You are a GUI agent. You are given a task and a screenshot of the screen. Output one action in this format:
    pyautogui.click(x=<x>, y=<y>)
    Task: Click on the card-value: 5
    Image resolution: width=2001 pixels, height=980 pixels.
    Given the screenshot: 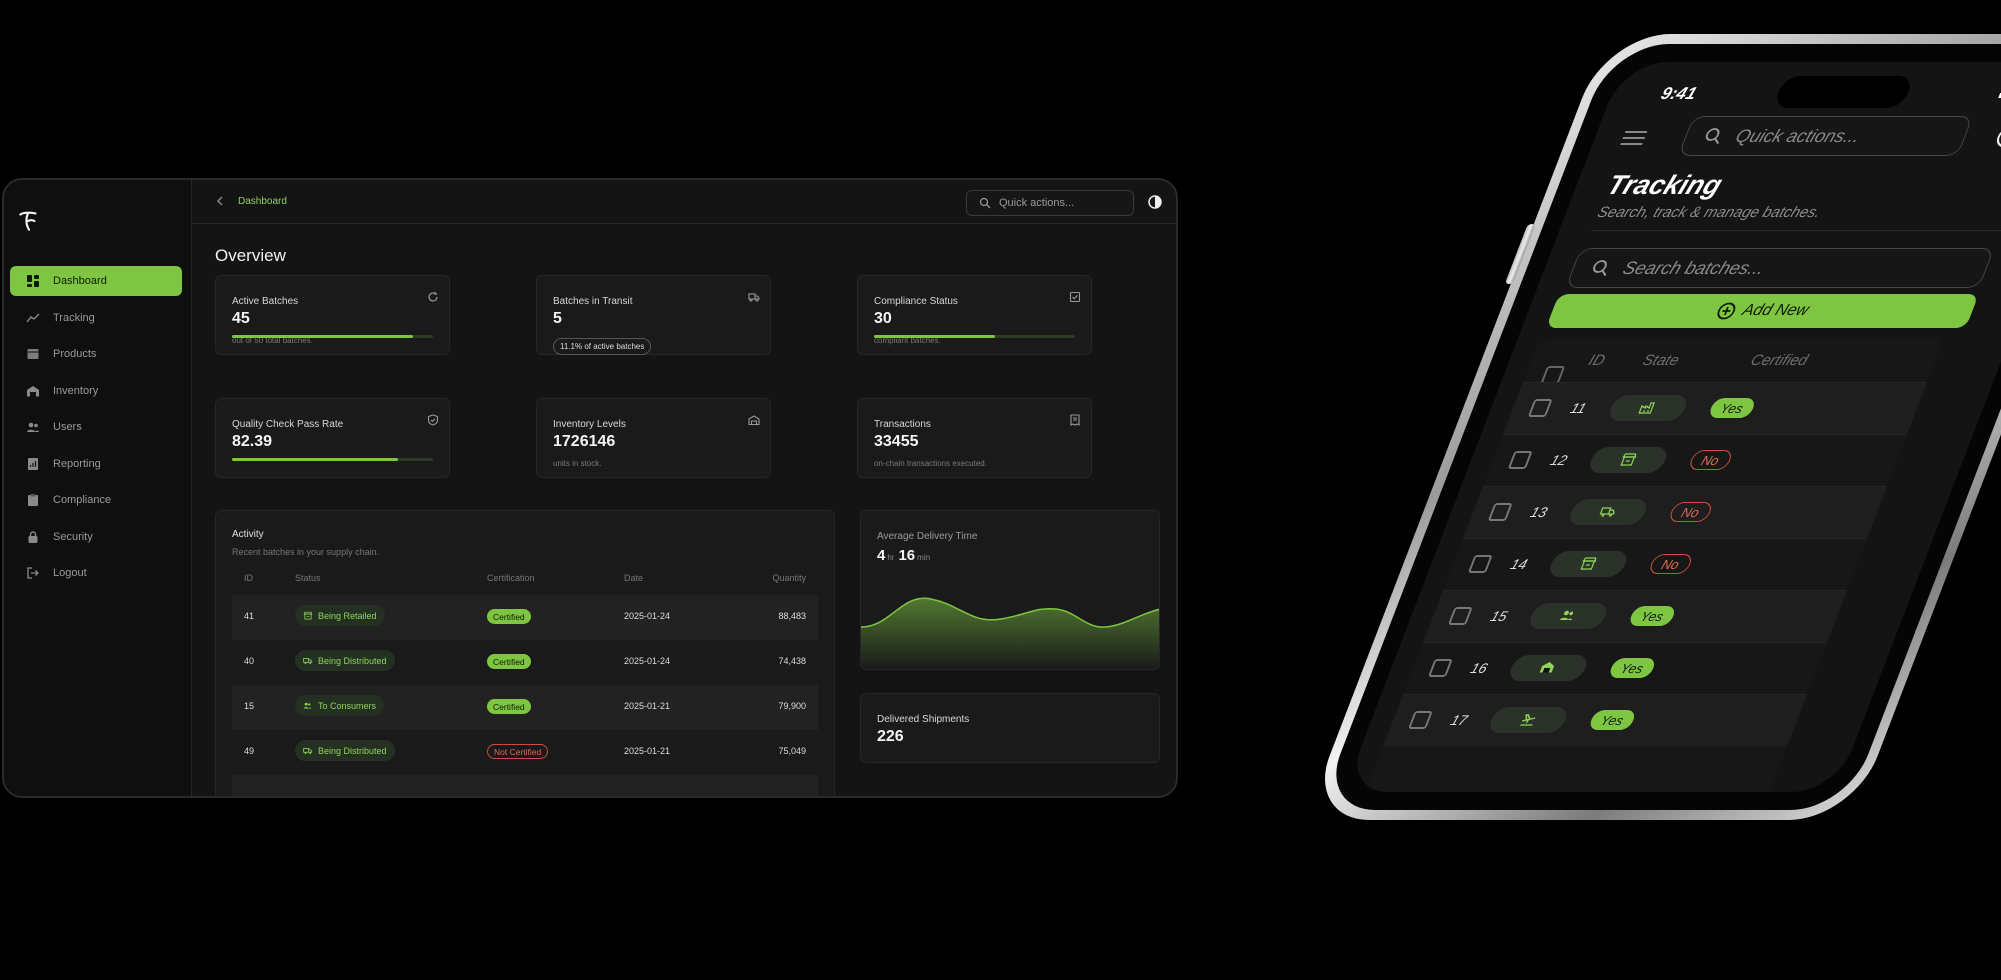 What is the action you would take?
    pyautogui.click(x=557, y=318)
    